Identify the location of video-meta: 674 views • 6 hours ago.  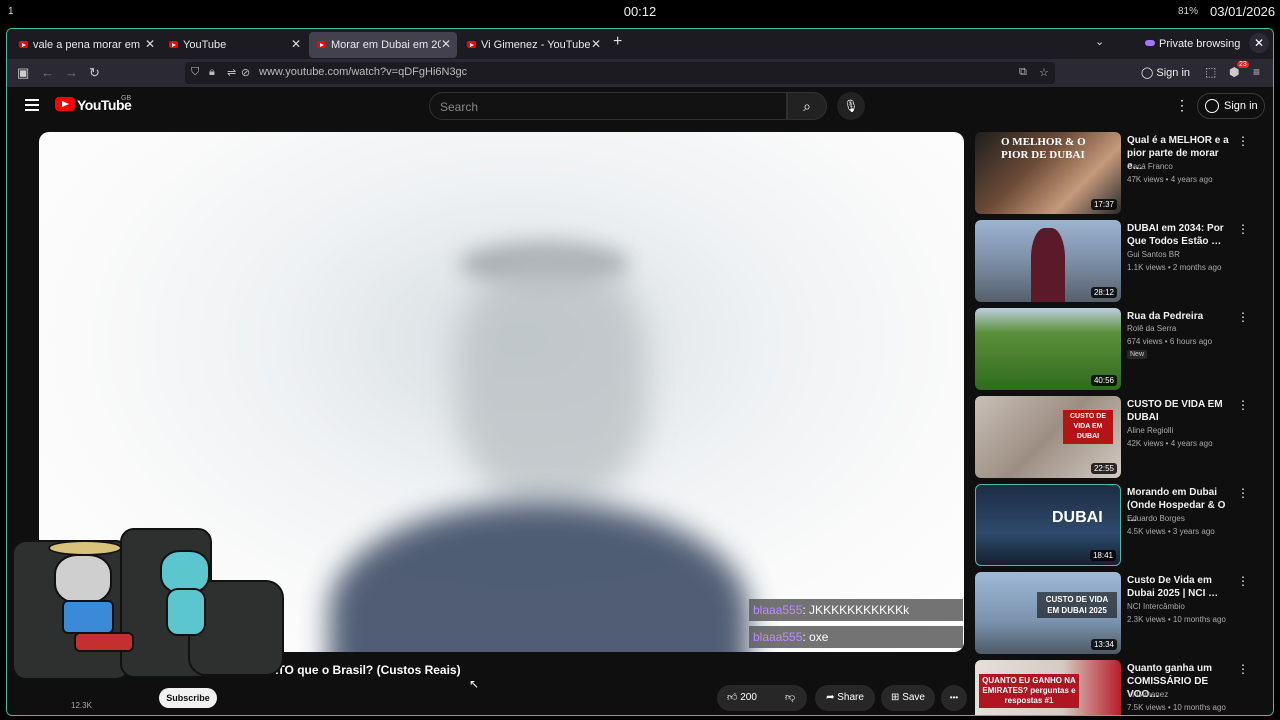
(1170, 341).